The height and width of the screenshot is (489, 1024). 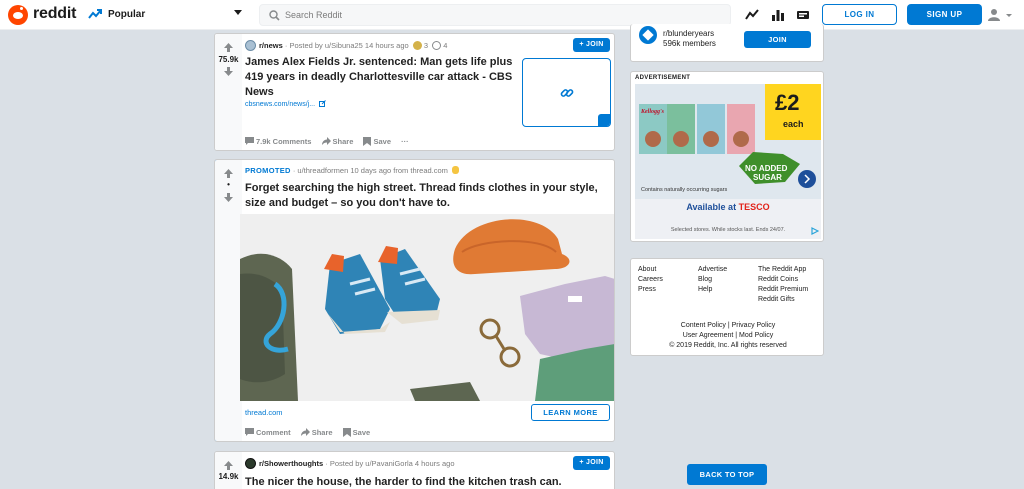 I want to click on ad-note: Contains naturally occurring sugars, so click(x=684, y=190).